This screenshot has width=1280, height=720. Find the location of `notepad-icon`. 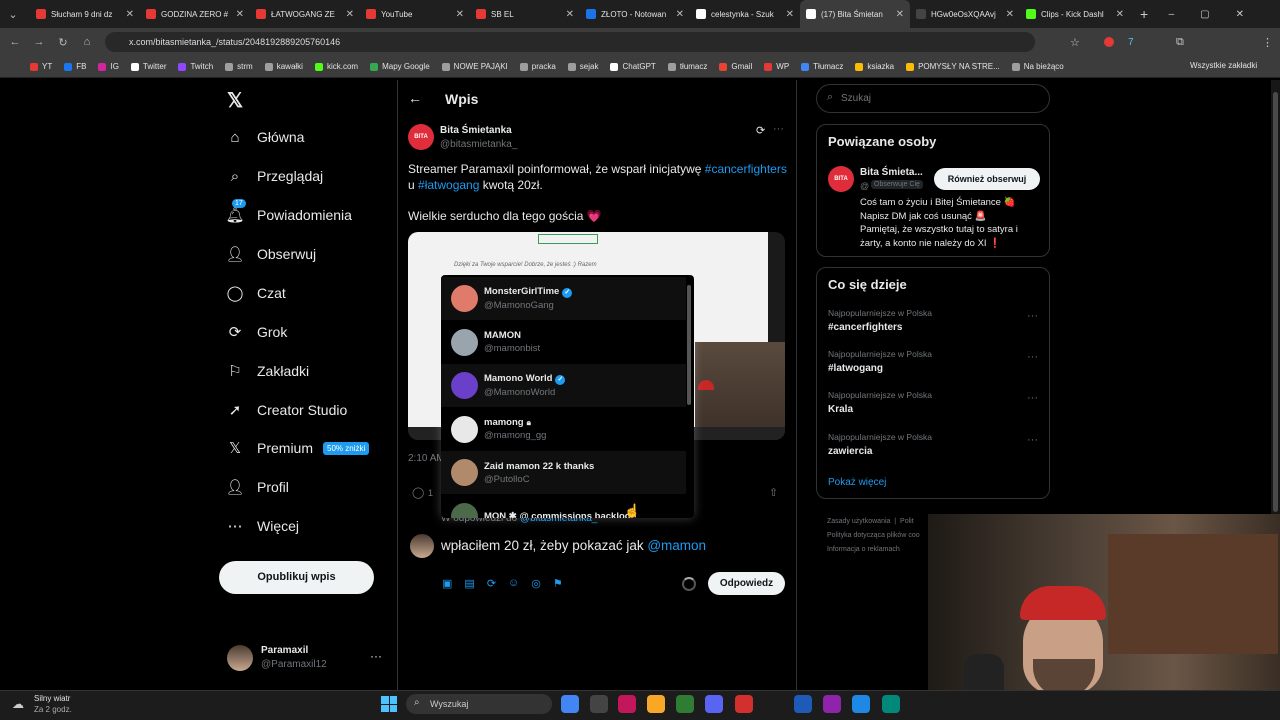

notepad-icon is located at coordinates (891, 704).